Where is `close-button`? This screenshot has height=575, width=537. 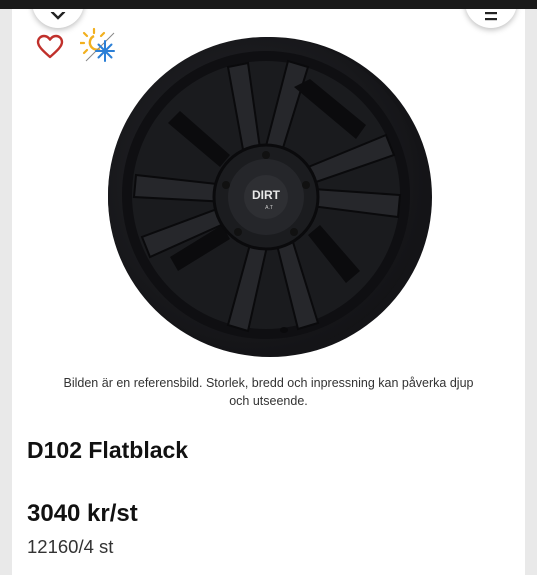 close-button is located at coordinates (58, 18).